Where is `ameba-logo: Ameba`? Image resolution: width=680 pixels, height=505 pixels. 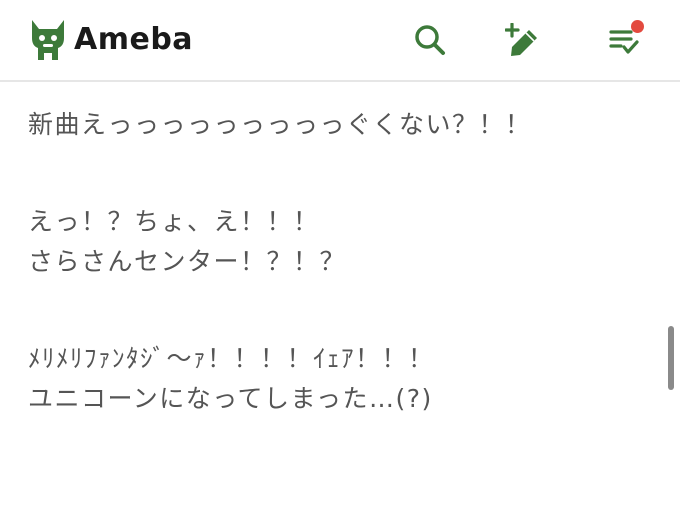
ameba-logo: Ameba is located at coordinates (110, 39).